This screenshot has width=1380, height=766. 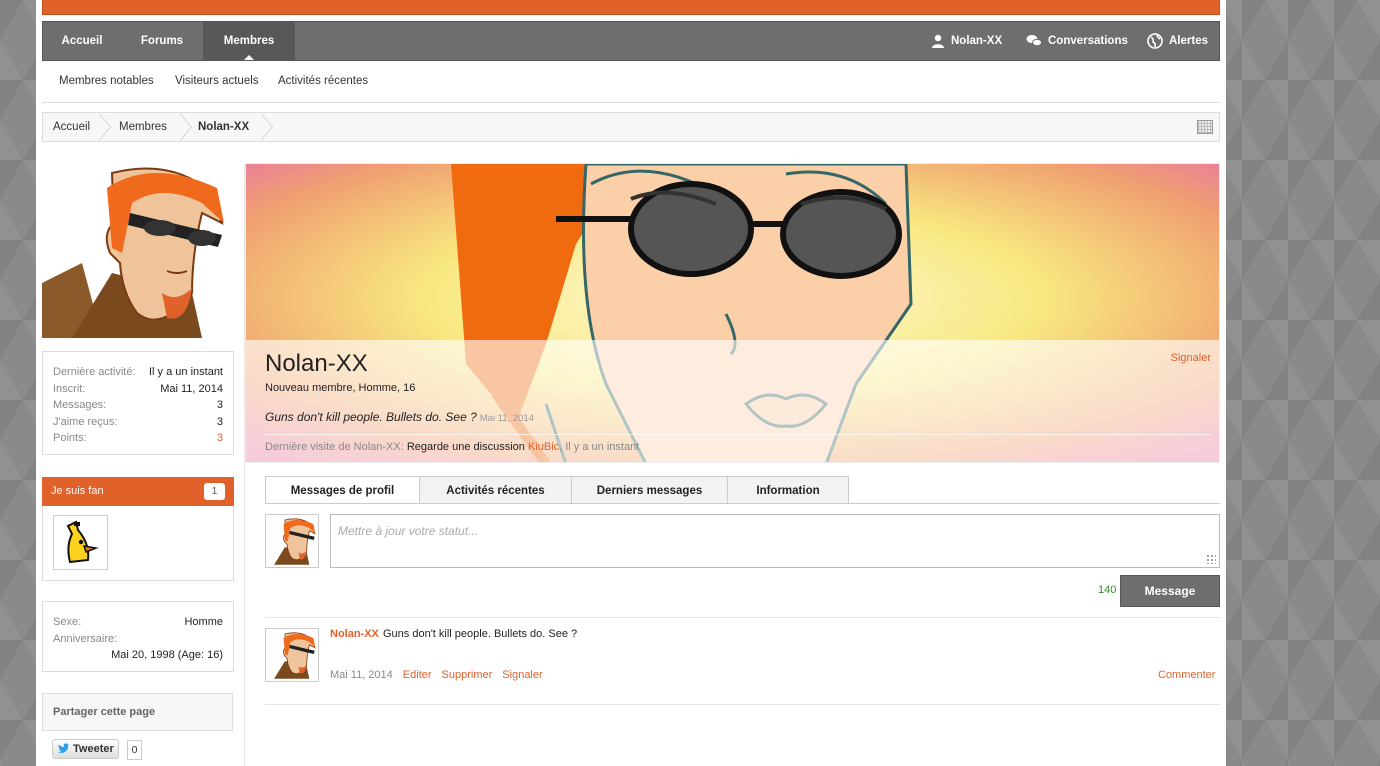 What do you see at coordinates (775, 541) in the screenshot?
I see `status-input` at bounding box center [775, 541].